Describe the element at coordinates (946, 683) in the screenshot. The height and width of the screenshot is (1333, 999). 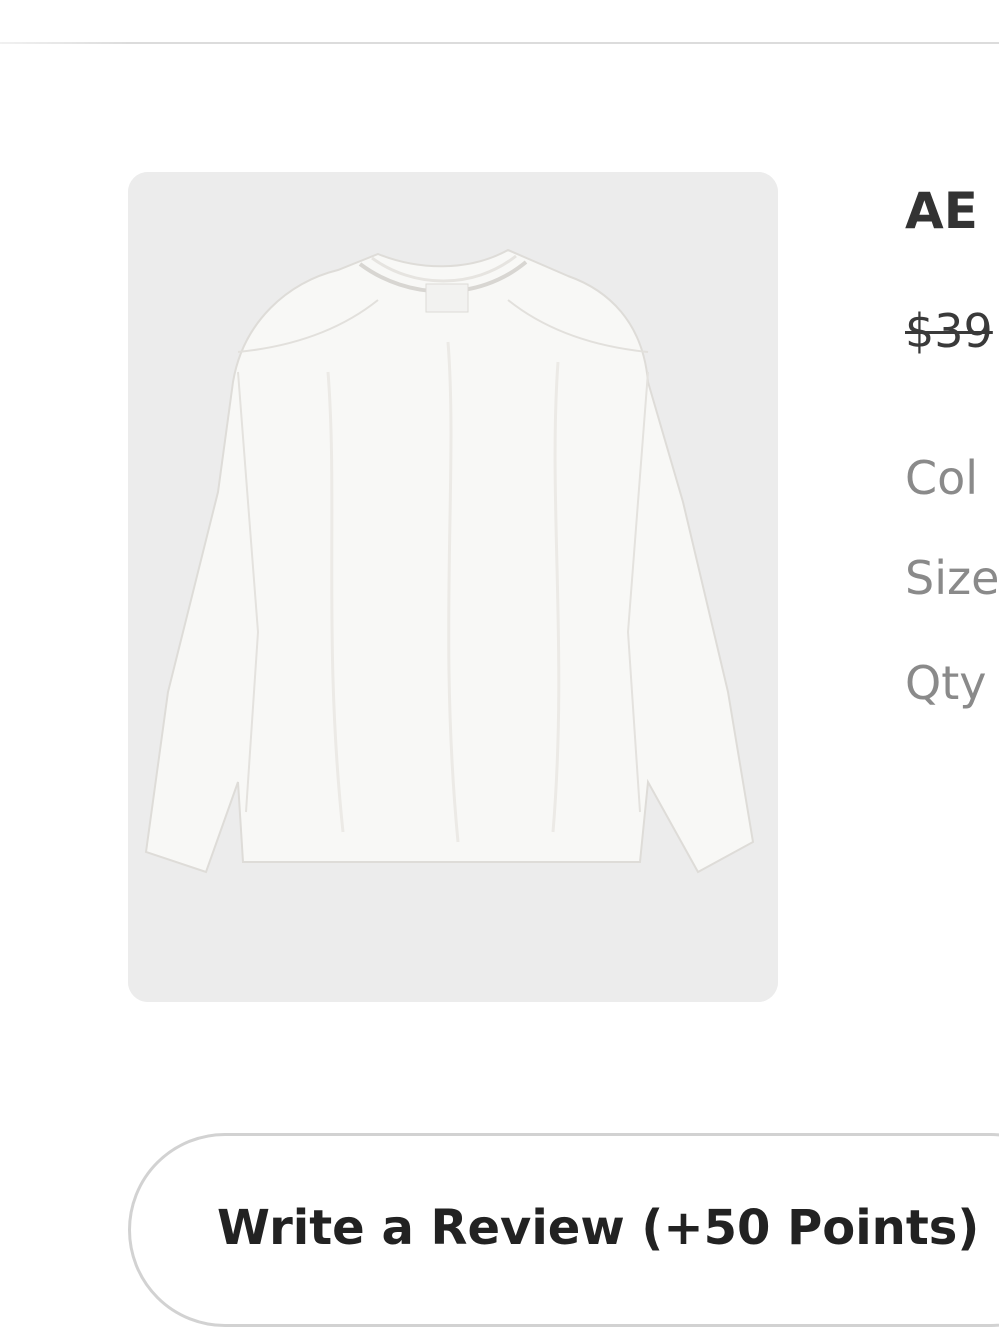
I see `qty-label: Qty` at that location.